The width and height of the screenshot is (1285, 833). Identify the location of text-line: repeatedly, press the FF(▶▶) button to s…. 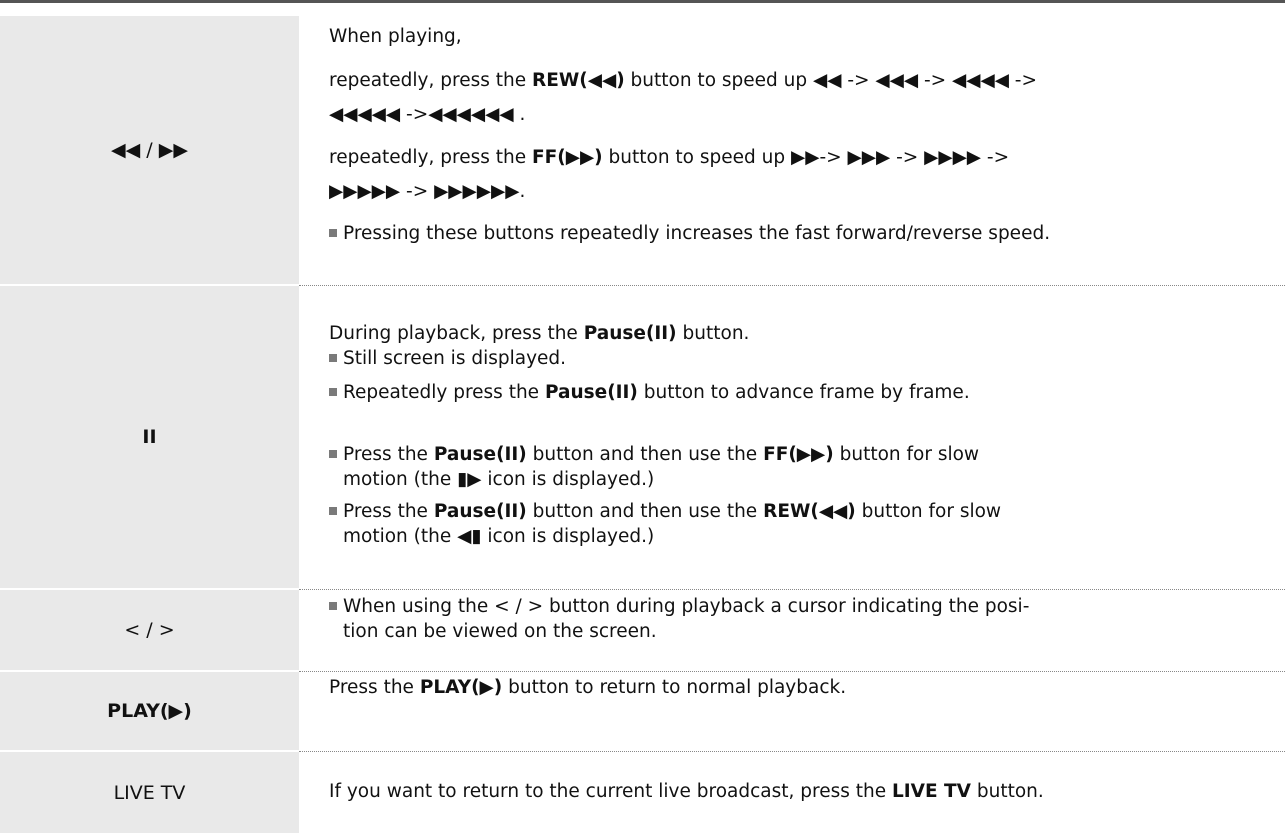
(669, 157).